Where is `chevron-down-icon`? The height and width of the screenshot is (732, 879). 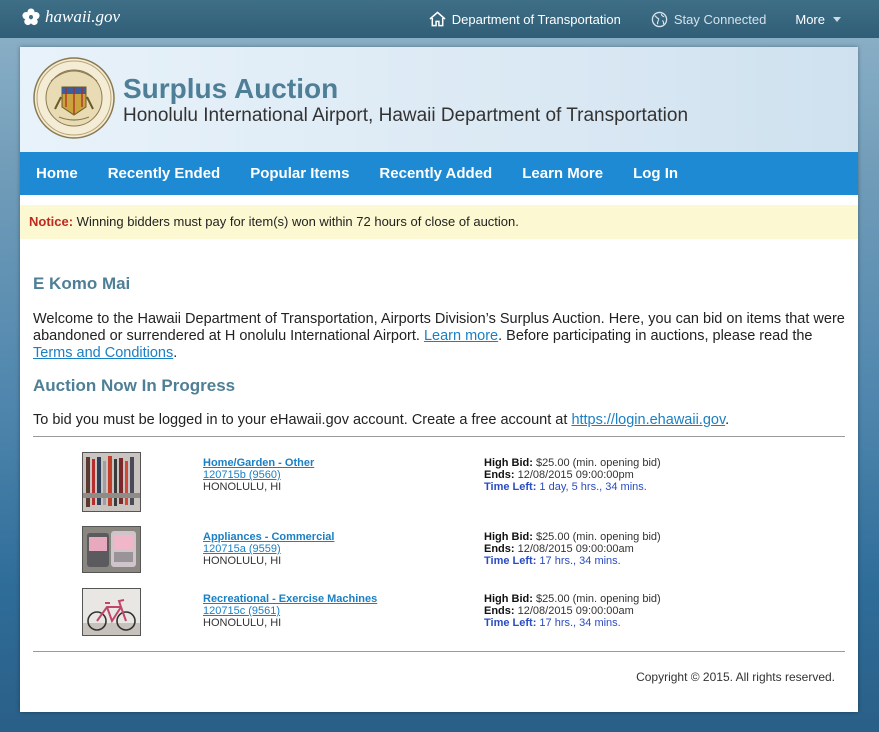
chevron-down-icon is located at coordinates (837, 19).